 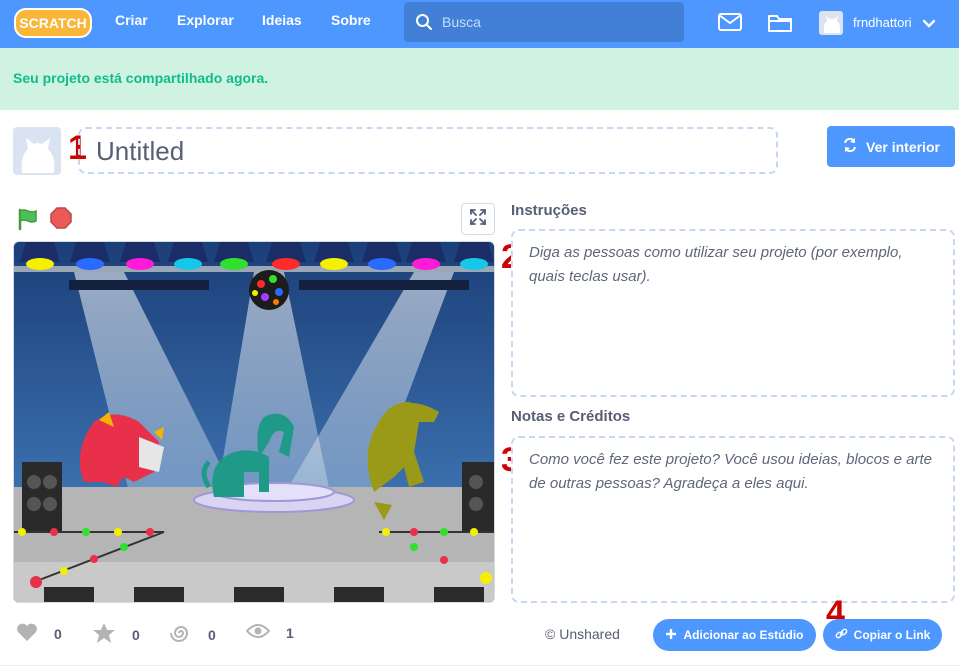 I want to click on nav-link-ideas: Ideias, so click(x=282, y=20).